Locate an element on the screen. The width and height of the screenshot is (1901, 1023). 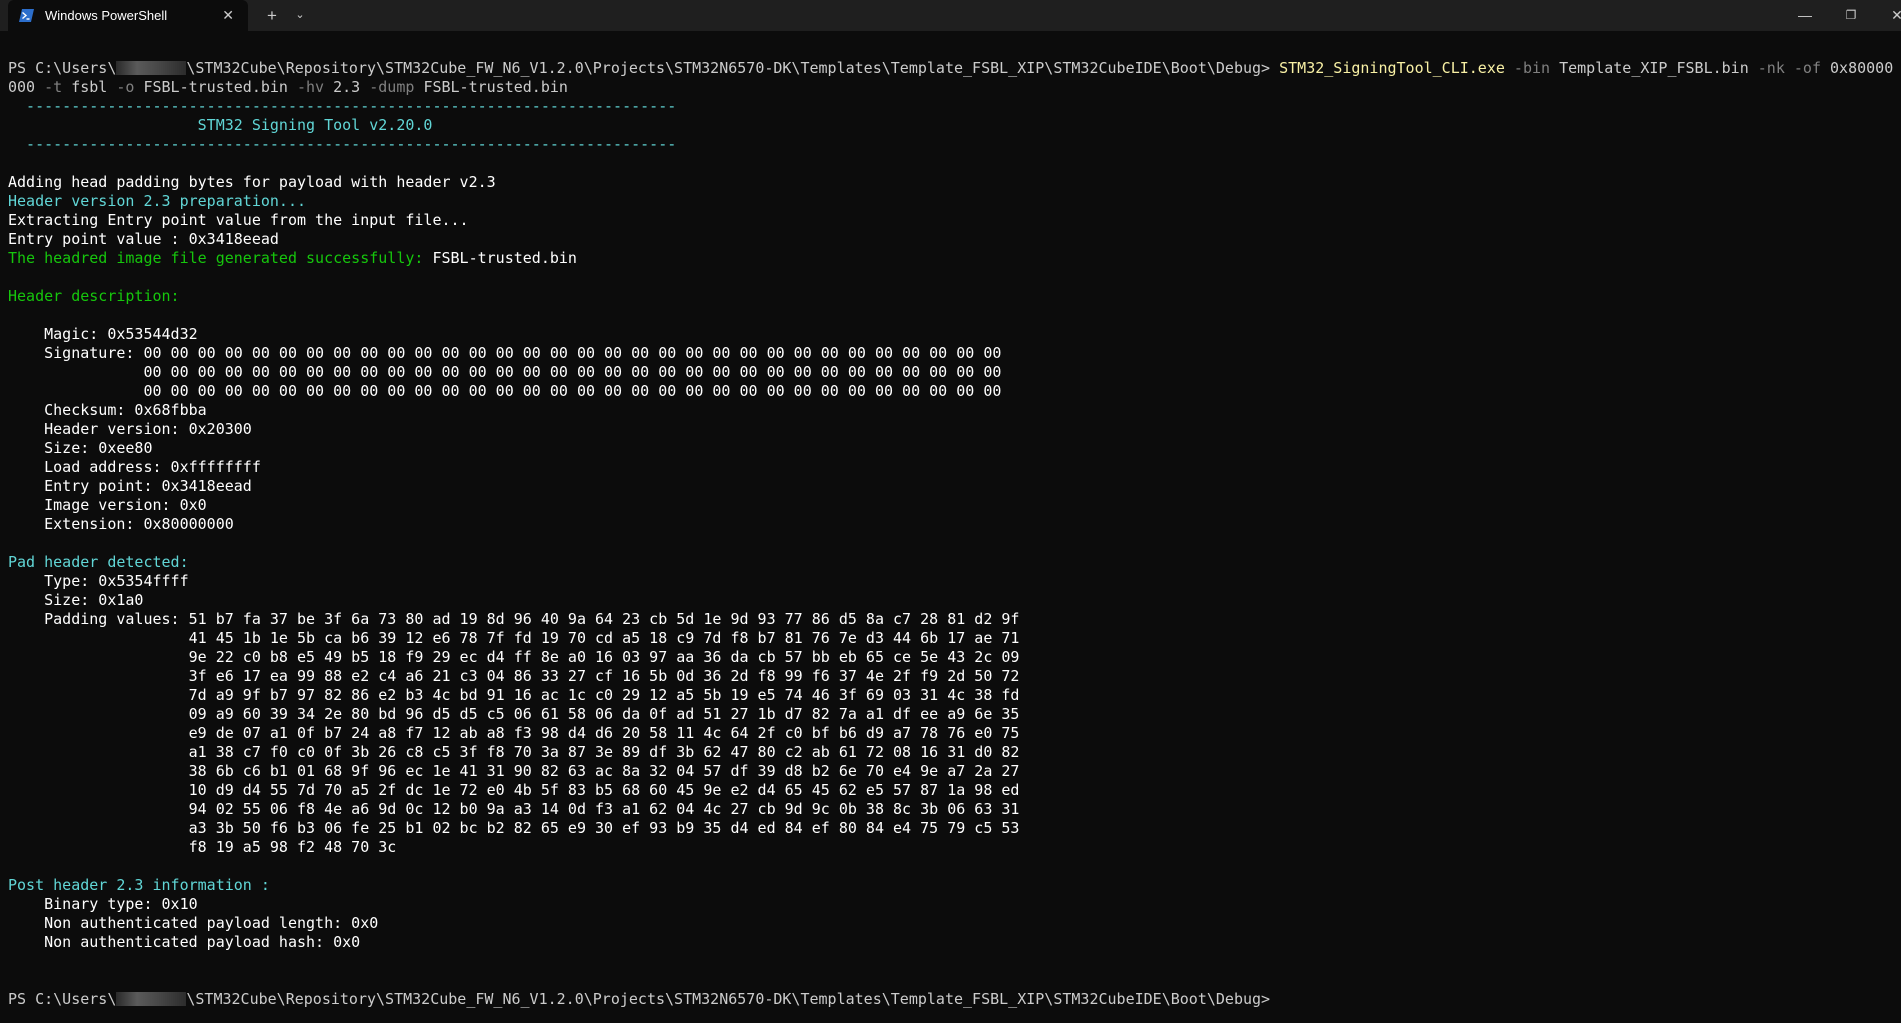
output-line: Header version: 0x20300 is located at coordinates (130, 429).